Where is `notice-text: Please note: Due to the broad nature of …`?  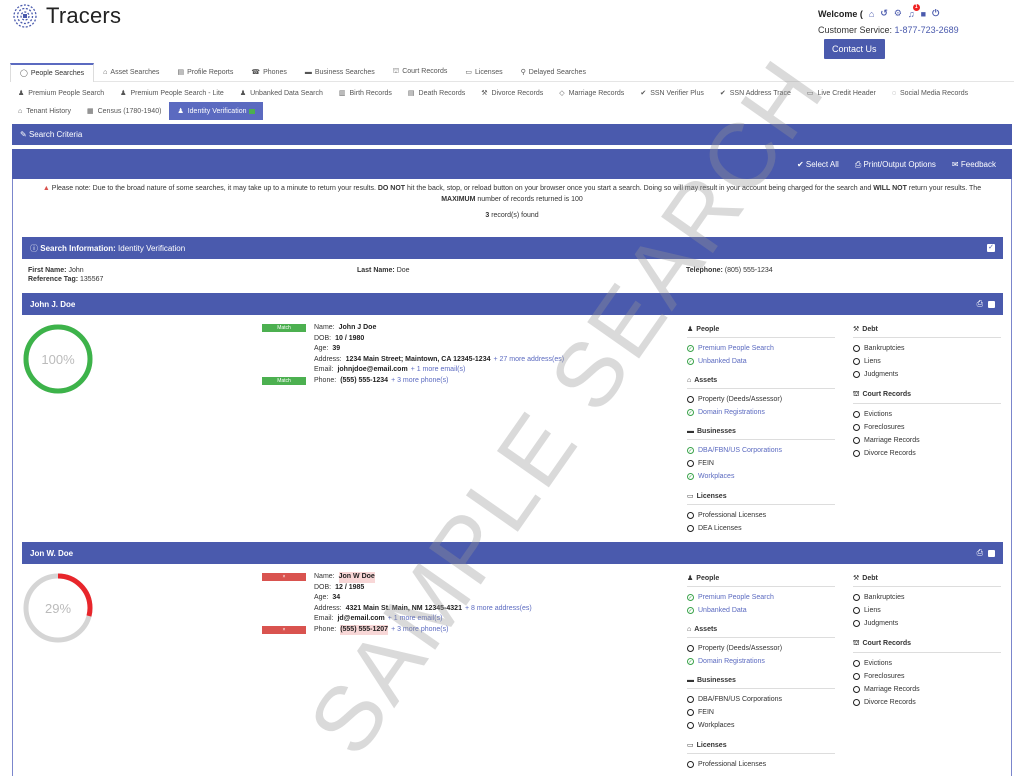 notice-text: Please note: Due to the broad nature of … is located at coordinates (213, 188).